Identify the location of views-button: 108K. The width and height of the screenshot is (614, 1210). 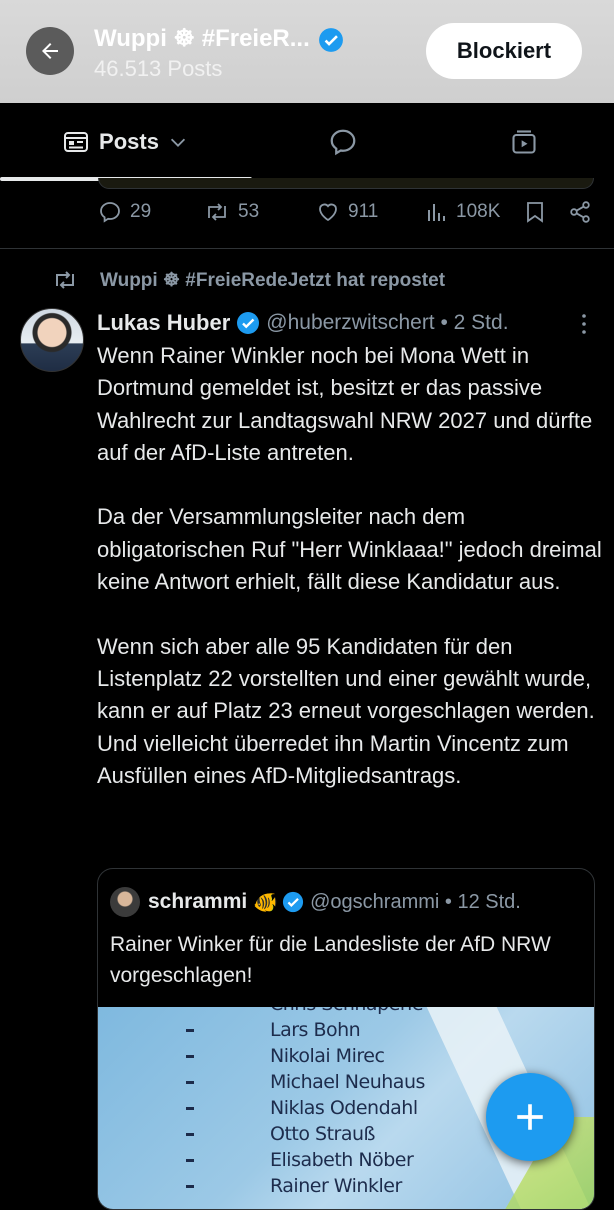
(463, 212).